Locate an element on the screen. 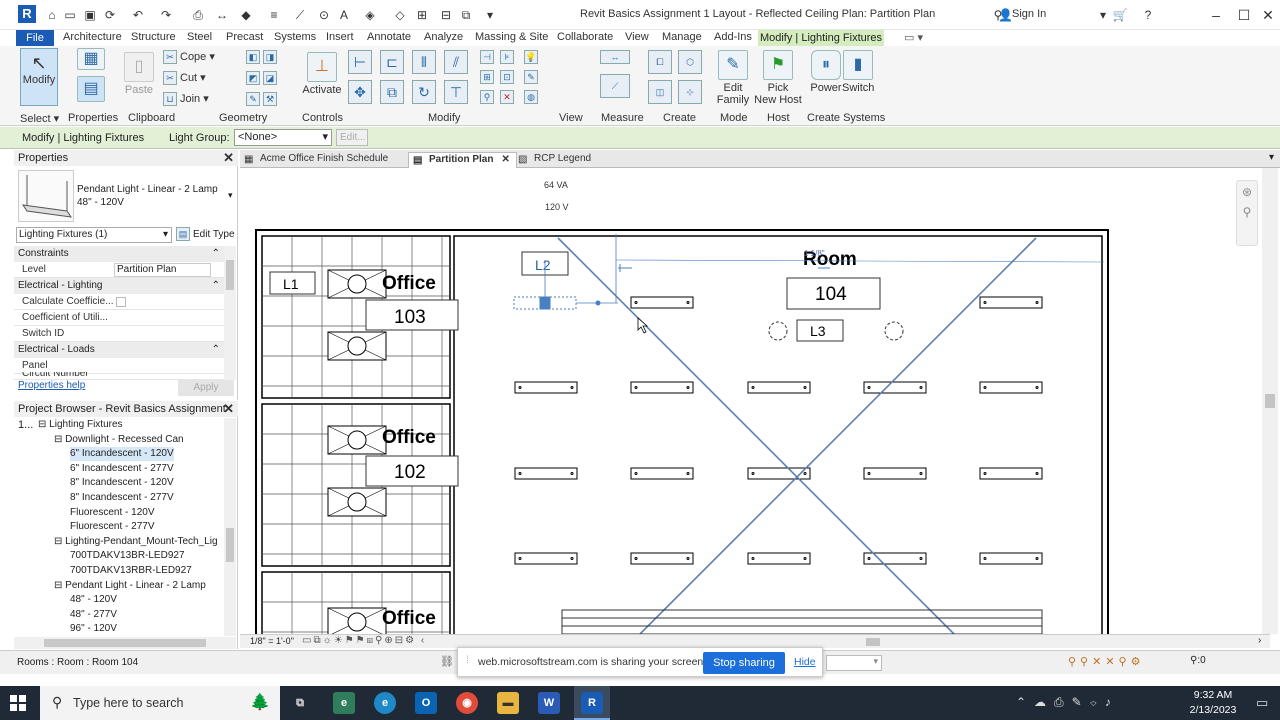  browser-item: 96" - 120V is located at coordinates (93, 629).